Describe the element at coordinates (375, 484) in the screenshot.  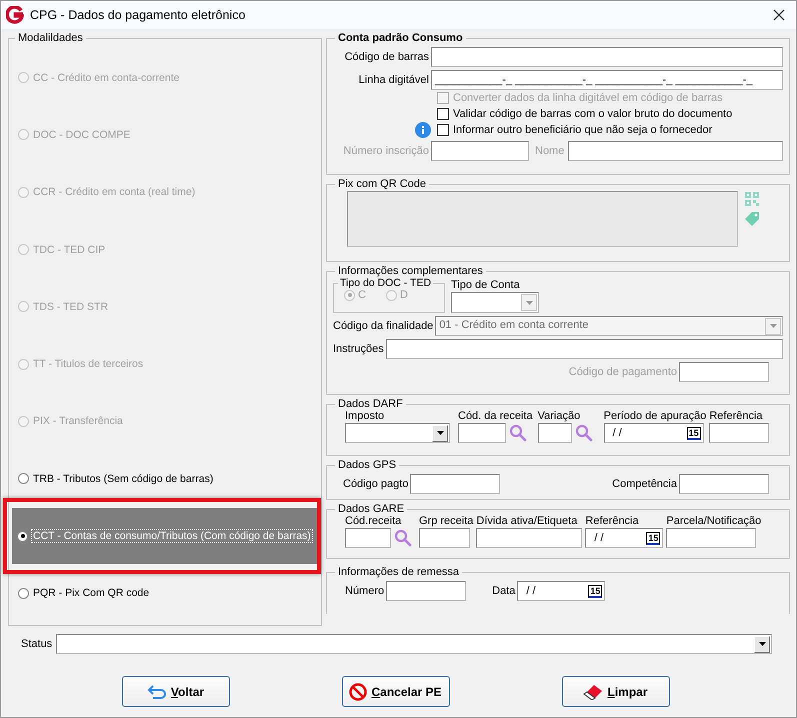
I see `field-label: Código pagto` at that location.